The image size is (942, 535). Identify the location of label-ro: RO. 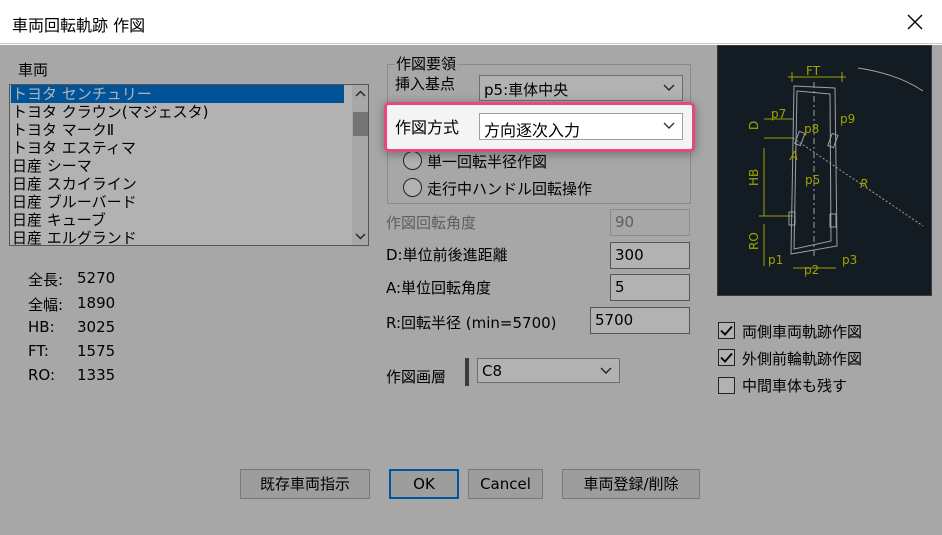
(754, 241).